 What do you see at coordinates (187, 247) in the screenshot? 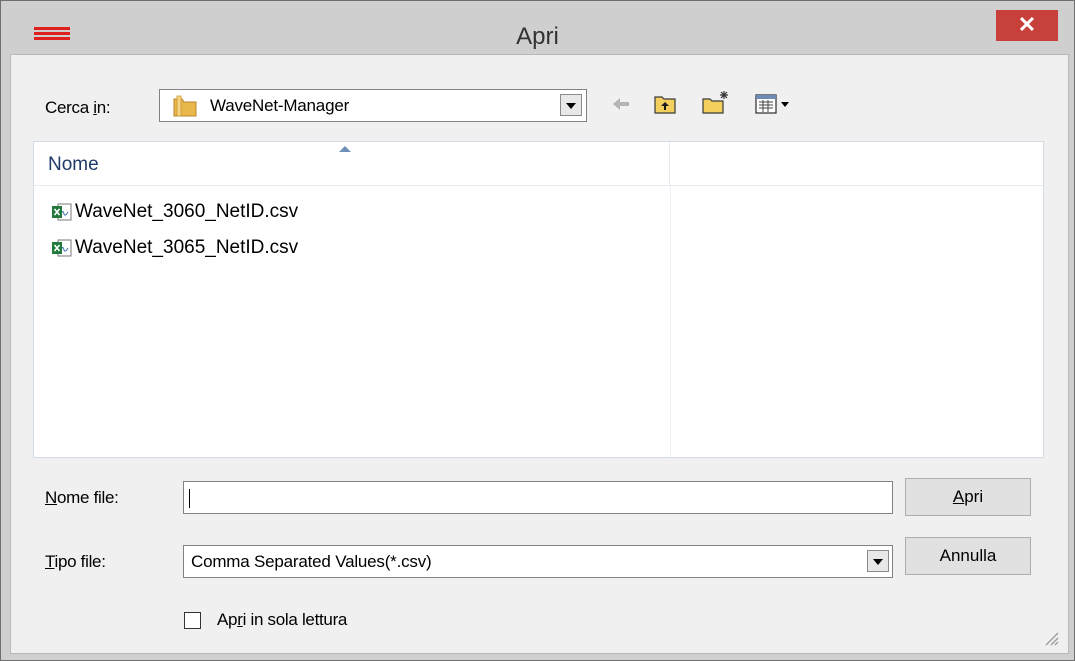
I see `file-name: WaveNet_3065_NetID.csv` at bounding box center [187, 247].